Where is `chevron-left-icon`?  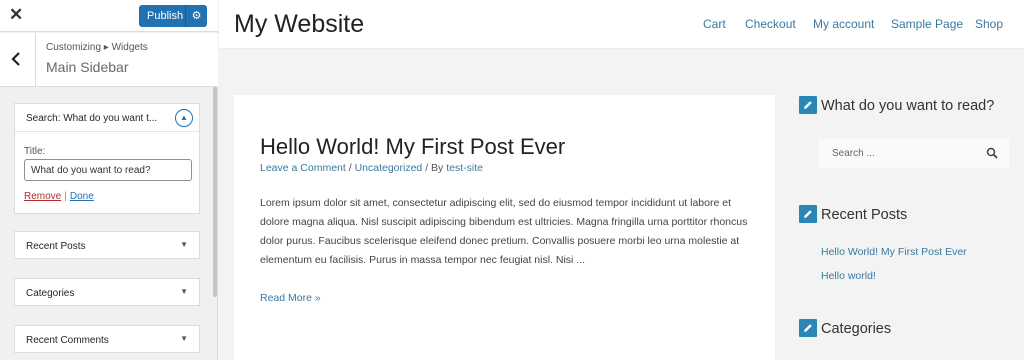 chevron-left-icon is located at coordinates (15, 59).